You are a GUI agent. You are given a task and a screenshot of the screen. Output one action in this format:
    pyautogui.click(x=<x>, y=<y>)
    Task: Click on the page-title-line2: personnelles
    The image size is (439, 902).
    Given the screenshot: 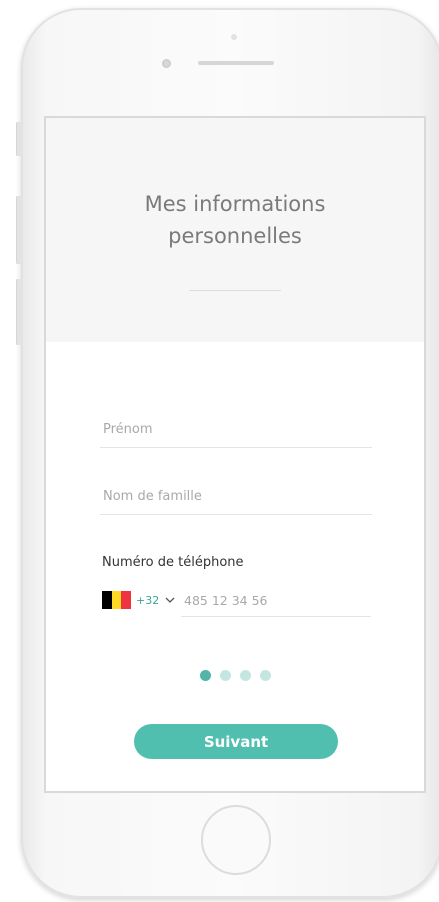 What is the action you would take?
    pyautogui.click(x=235, y=236)
    